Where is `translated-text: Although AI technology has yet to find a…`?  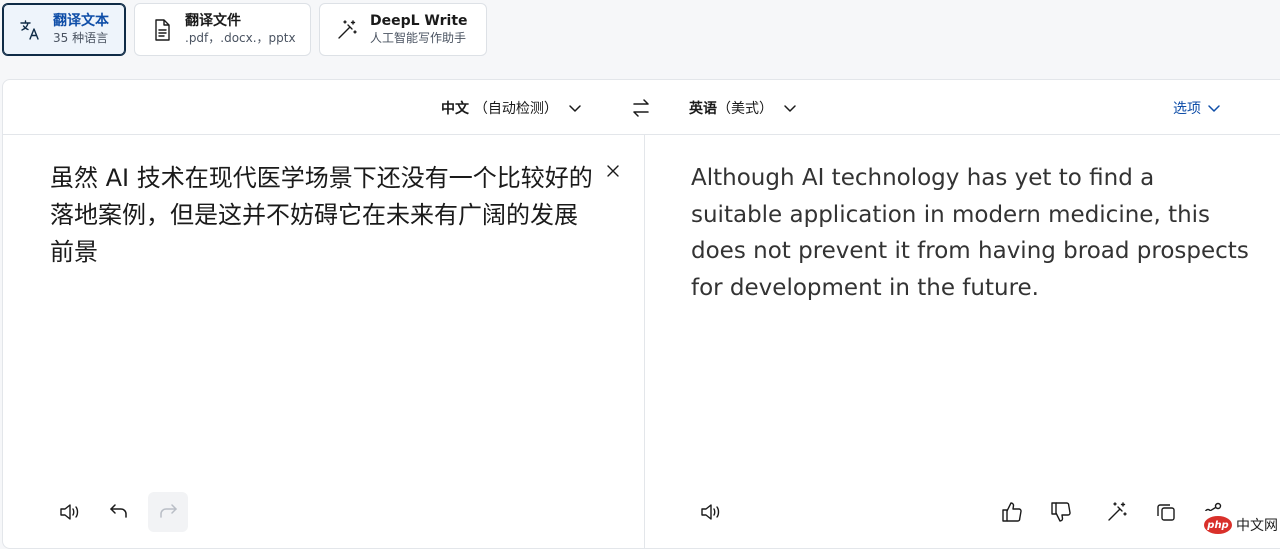
translated-text: Although AI technology has yet to find a… is located at coordinates (971, 233).